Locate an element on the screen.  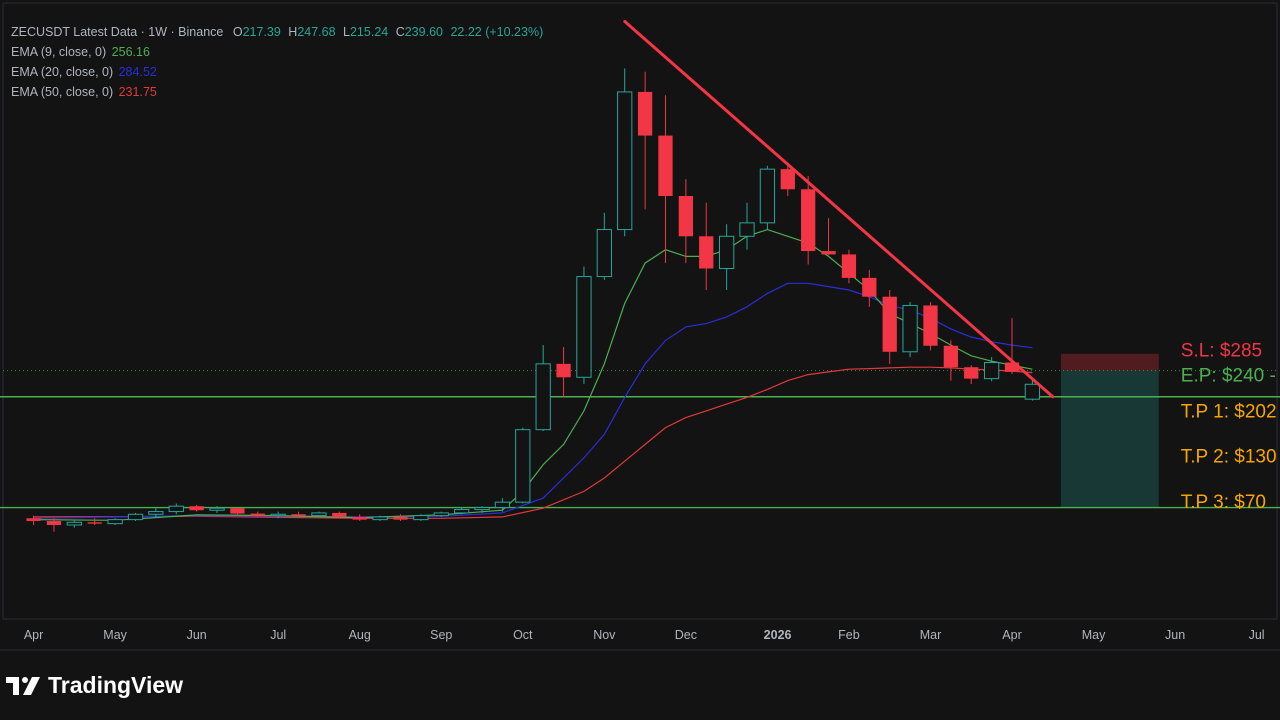
indicator-ema20: EMA (20, close, 0) 284.52 is located at coordinates (277, 72).